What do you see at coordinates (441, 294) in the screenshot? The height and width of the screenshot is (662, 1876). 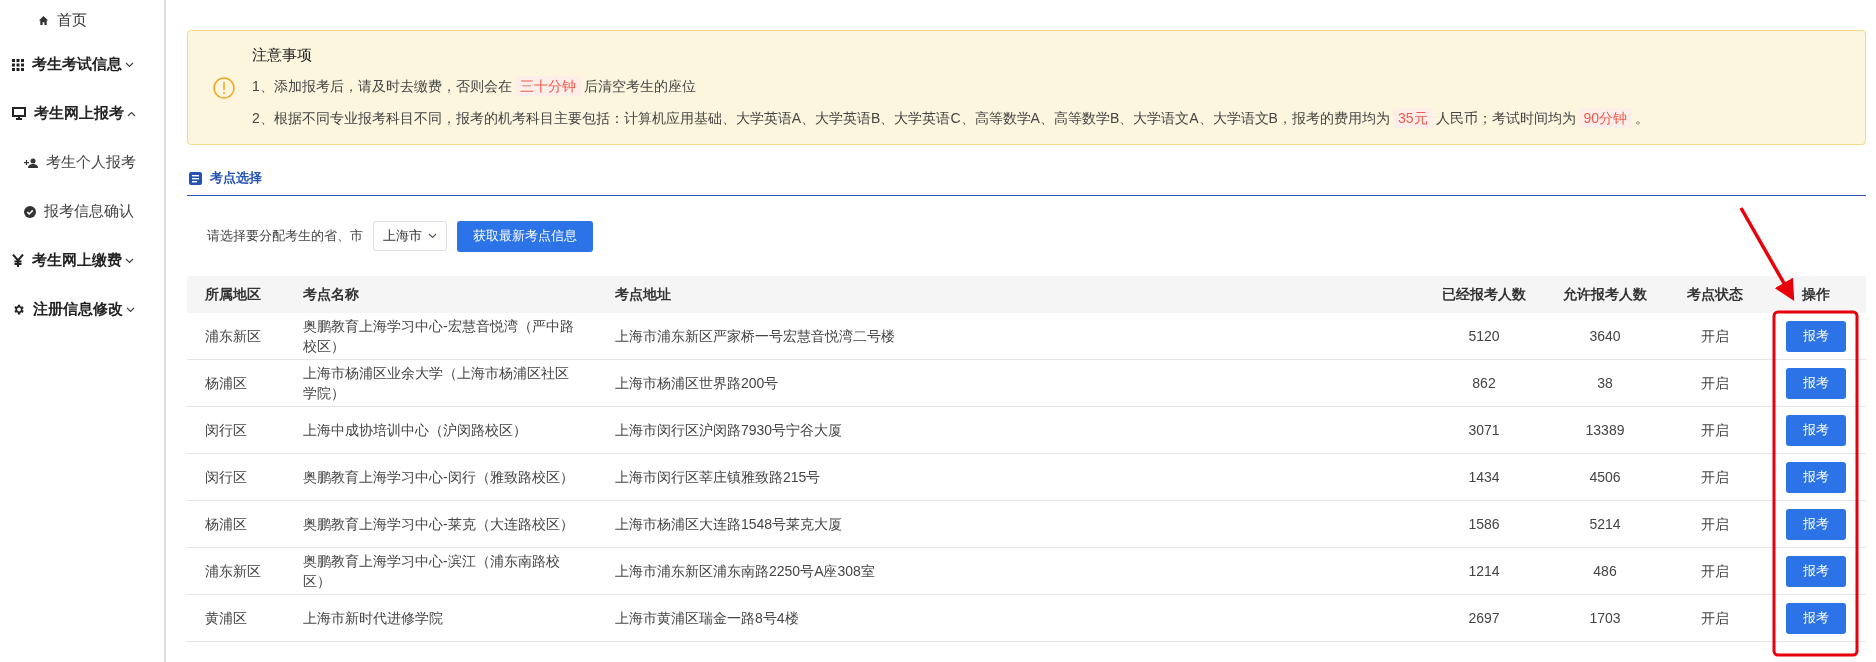 I see `column-header: 考点名称` at bounding box center [441, 294].